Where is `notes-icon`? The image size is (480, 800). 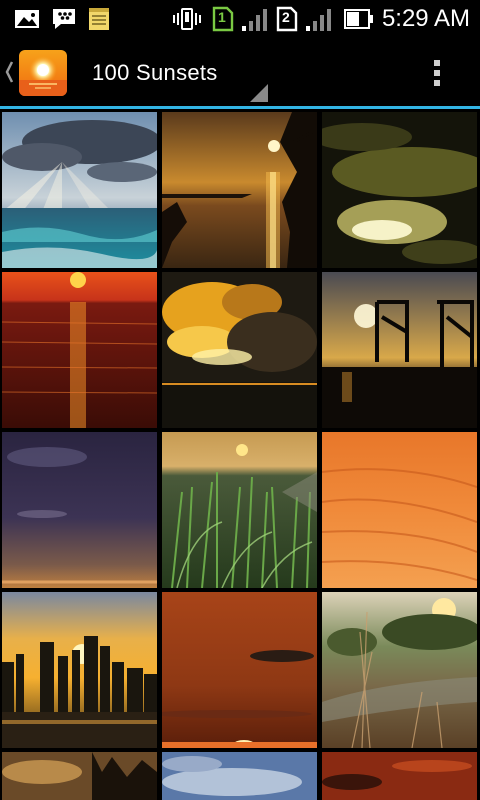 notes-icon is located at coordinates (99, 21).